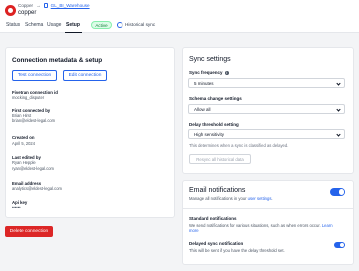 This screenshot has width=359, height=271. Describe the element at coordinates (120, 24) in the screenshot. I see `progress-ring-icon` at that location.